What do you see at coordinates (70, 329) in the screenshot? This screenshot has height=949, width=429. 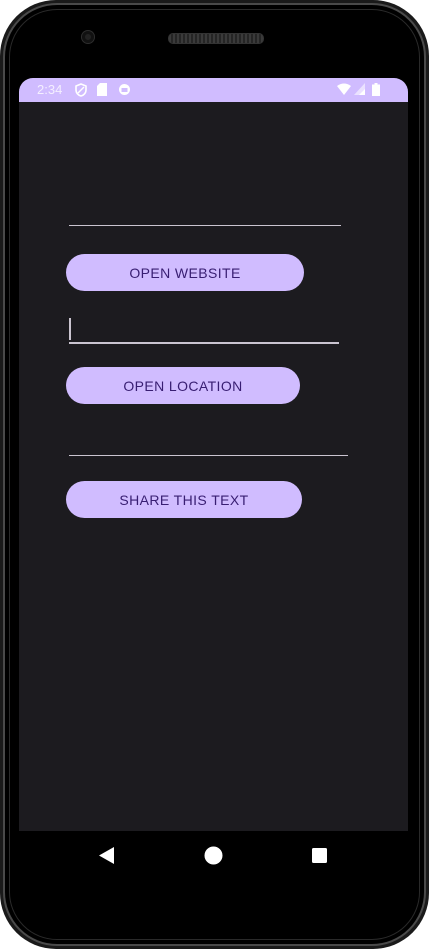 I see `text-cursor` at bounding box center [70, 329].